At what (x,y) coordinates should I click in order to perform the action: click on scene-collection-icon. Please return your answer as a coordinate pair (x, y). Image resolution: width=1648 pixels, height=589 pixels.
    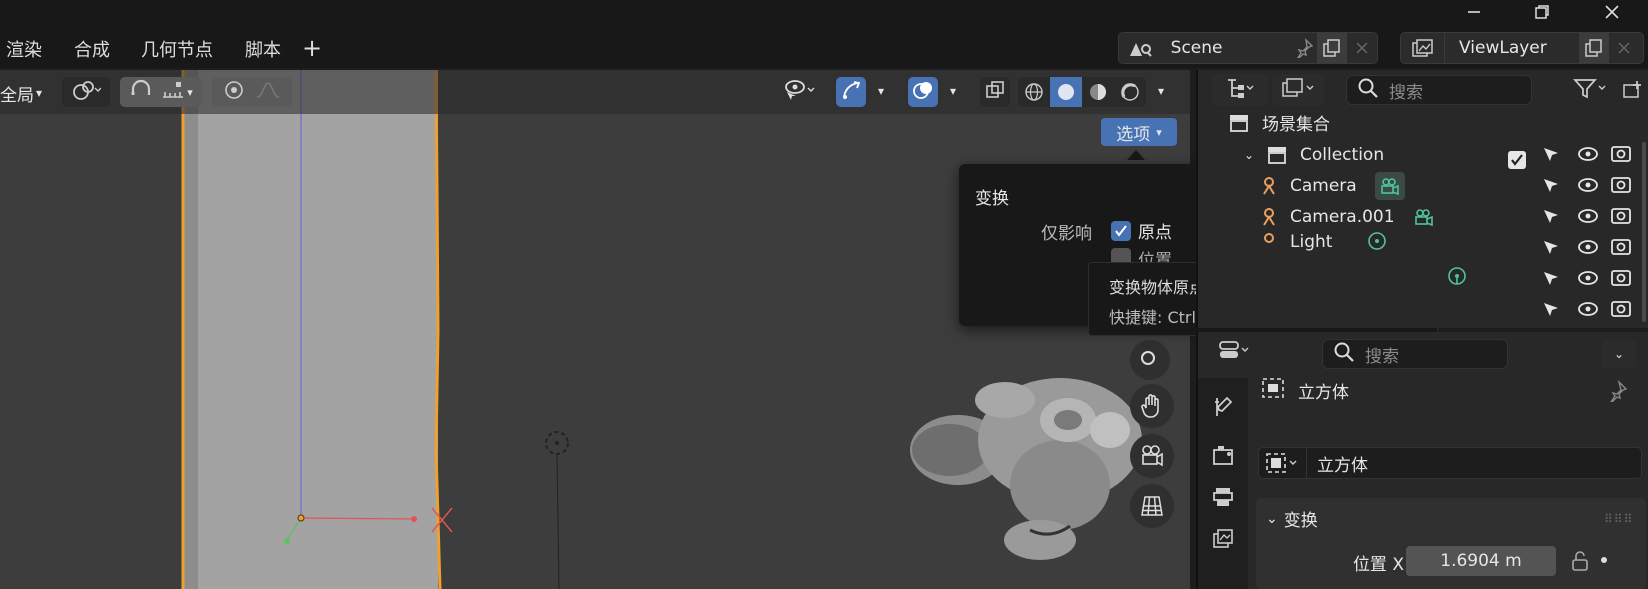
    Looking at the image, I should click on (1239, 123).